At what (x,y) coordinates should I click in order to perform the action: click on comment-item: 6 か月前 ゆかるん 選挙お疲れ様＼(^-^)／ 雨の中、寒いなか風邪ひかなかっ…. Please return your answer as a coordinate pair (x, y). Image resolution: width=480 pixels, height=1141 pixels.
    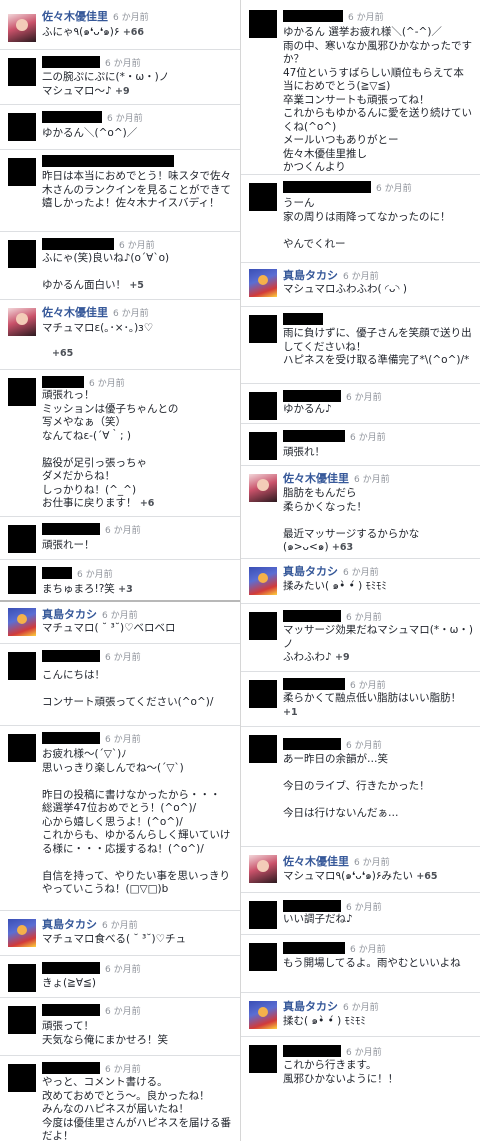
    Looking at the image, I should click on (360, 87).